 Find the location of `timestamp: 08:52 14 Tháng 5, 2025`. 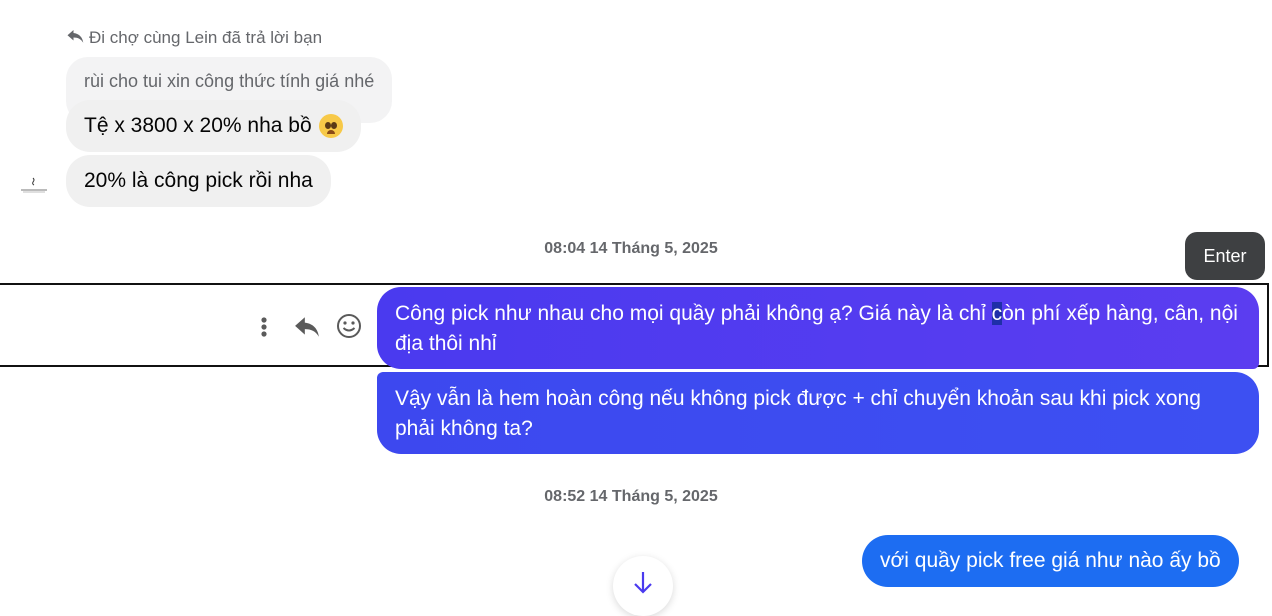

timestamp: 08:52 14 Tháng 5, 2025 is located at coordinates (631, 496).